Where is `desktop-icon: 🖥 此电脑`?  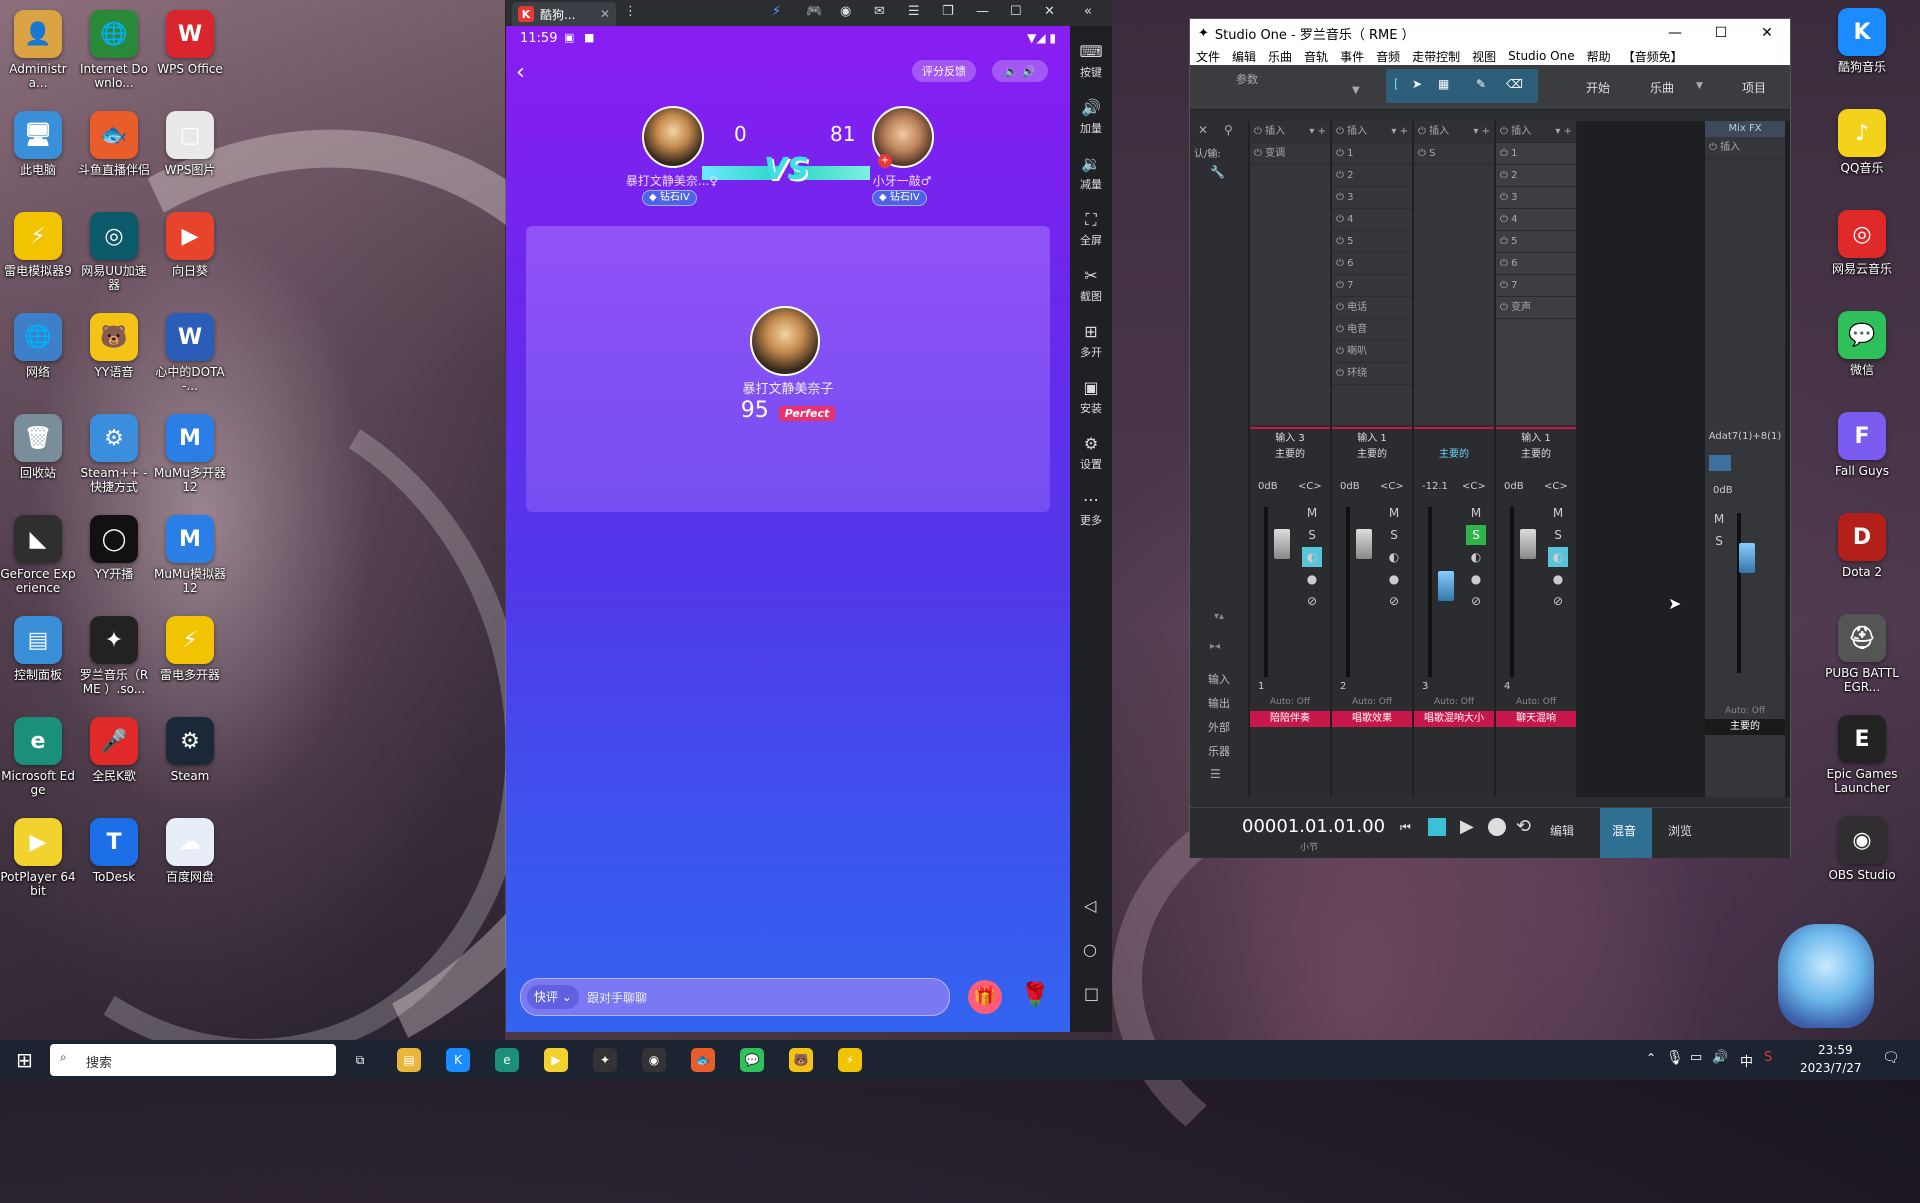
desktop-icon: 🖥 此电脑 is located at coordinates (38, 144).